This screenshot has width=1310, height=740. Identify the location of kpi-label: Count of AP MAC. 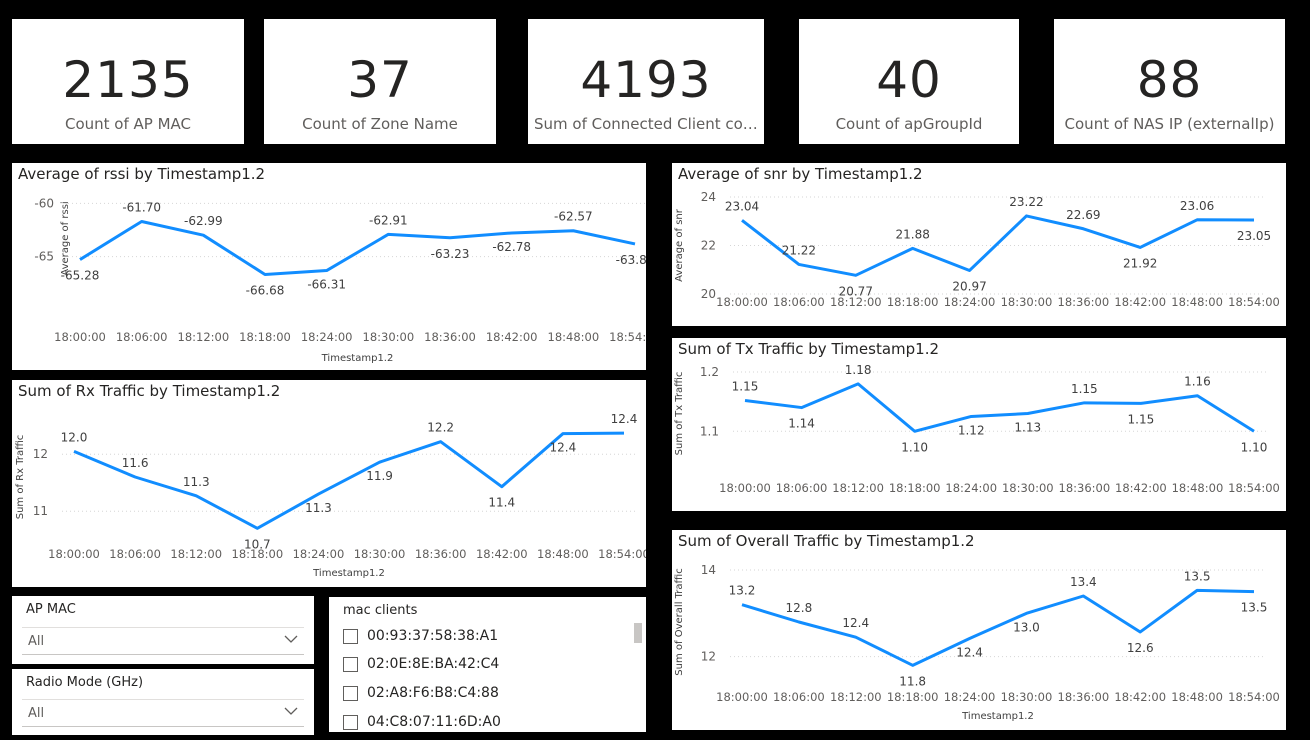
(128, 124).